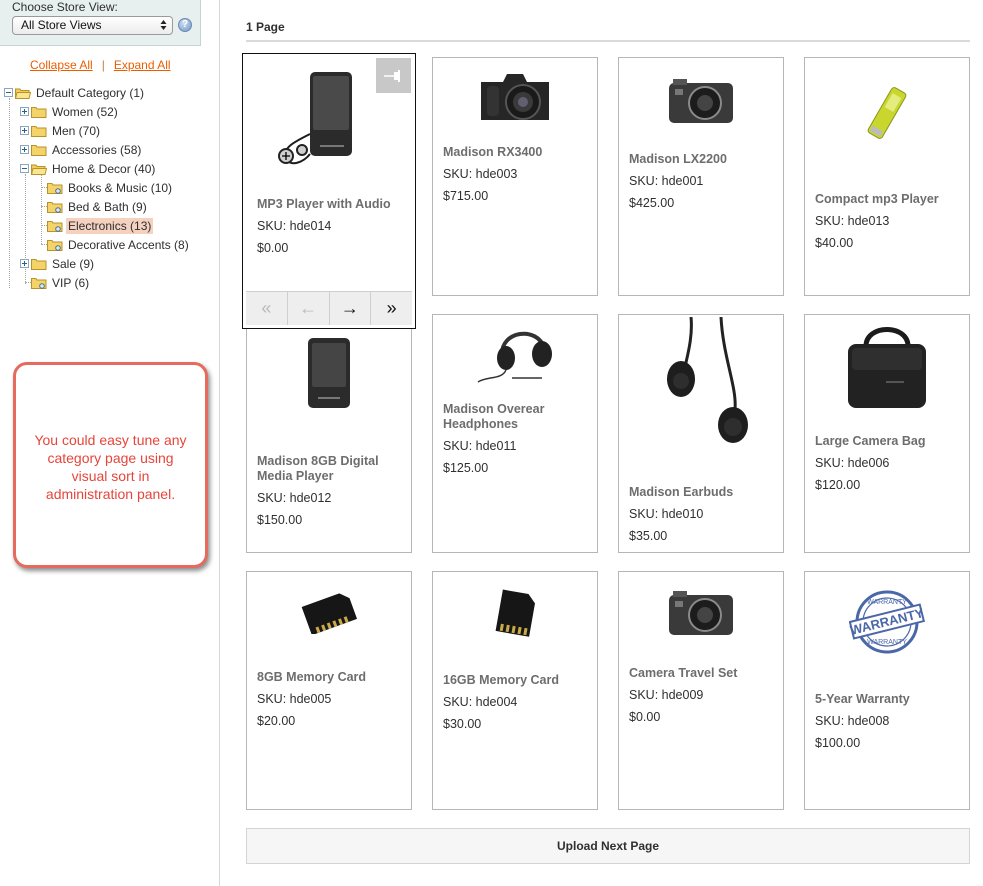 Image resolution: width=983 pixels, height=886 pixels. What do you see at coordinates (107, 206) in the screenshot?
I see `tree-node-label: Bed & Bath (9)` at bounding box center [107, 206].